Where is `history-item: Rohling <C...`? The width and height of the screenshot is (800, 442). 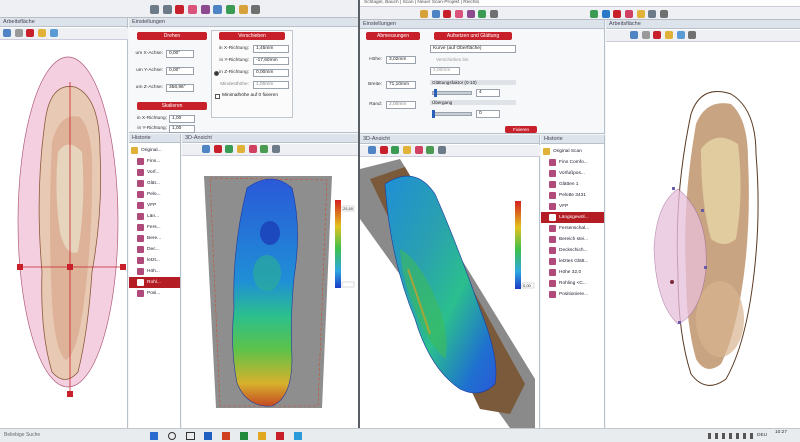
history-item: Rohling <C... is located at coordinates (572, 283).